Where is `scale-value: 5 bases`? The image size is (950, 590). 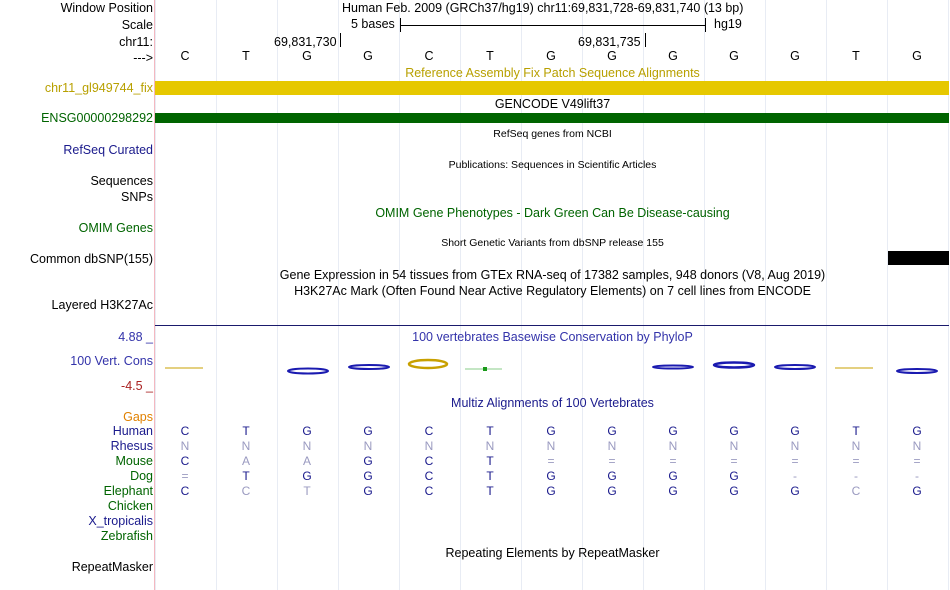 scale-value: 5 bases is located at coordinates (373, 24).